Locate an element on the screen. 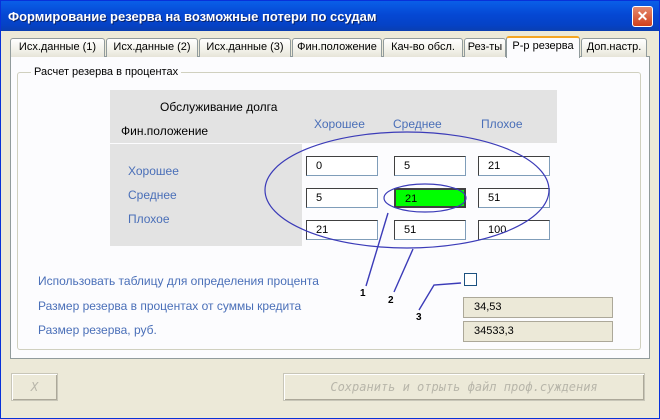 This screenshot has width=660, height=419. tab-reserve-size: Р-р резерва is located at coordinates (543, 47).